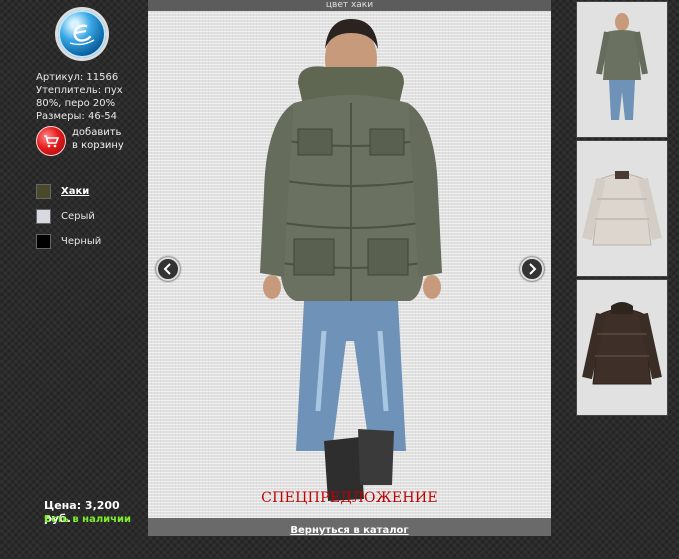 Image resolution: width=679 pixels, height=559 pixels. What do you see at coordinates (43, 191) in the screenshot?
I see `color-swatch-khaki` at bounding box center [43, 191].